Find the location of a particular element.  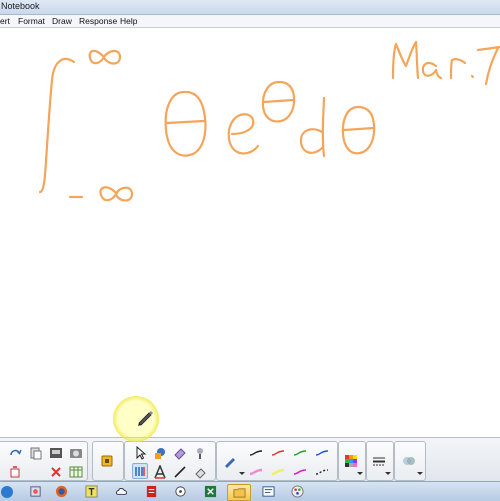

menu-draw: Draw is located at coordinates (62, 21).